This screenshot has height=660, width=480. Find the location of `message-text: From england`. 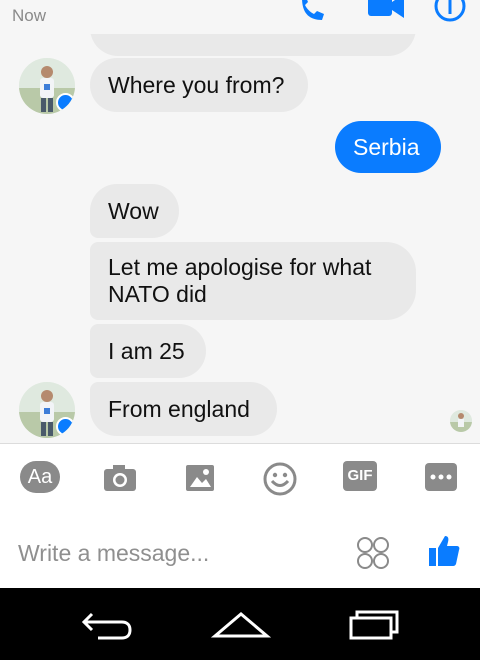

message-text: From england is located at coordinates (179, 408).